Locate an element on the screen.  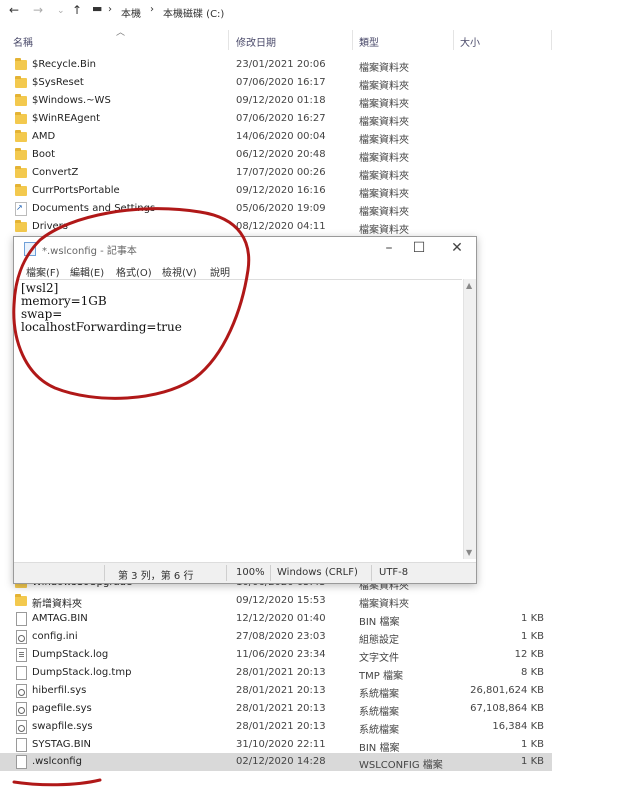
annotation-underline is located at coordinates (57, 782).